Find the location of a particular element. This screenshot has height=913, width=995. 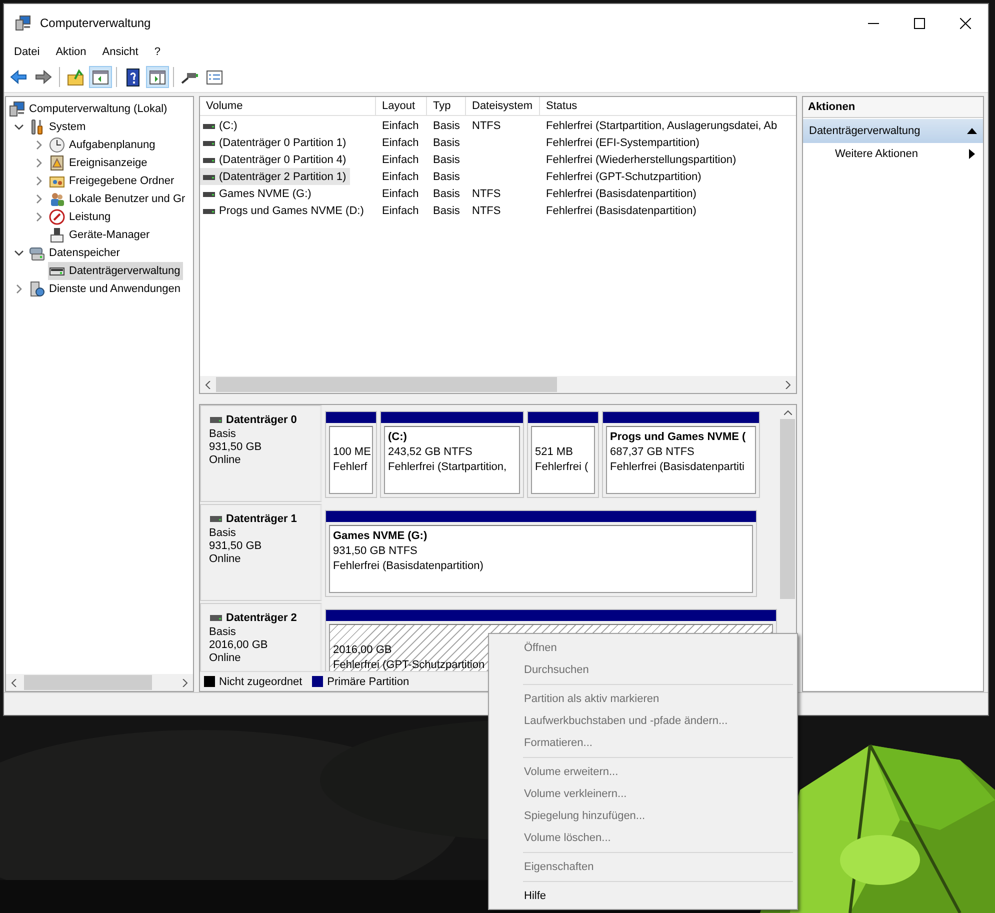

disk-name: Datenträger 0 is located at coordinates (261, 420).